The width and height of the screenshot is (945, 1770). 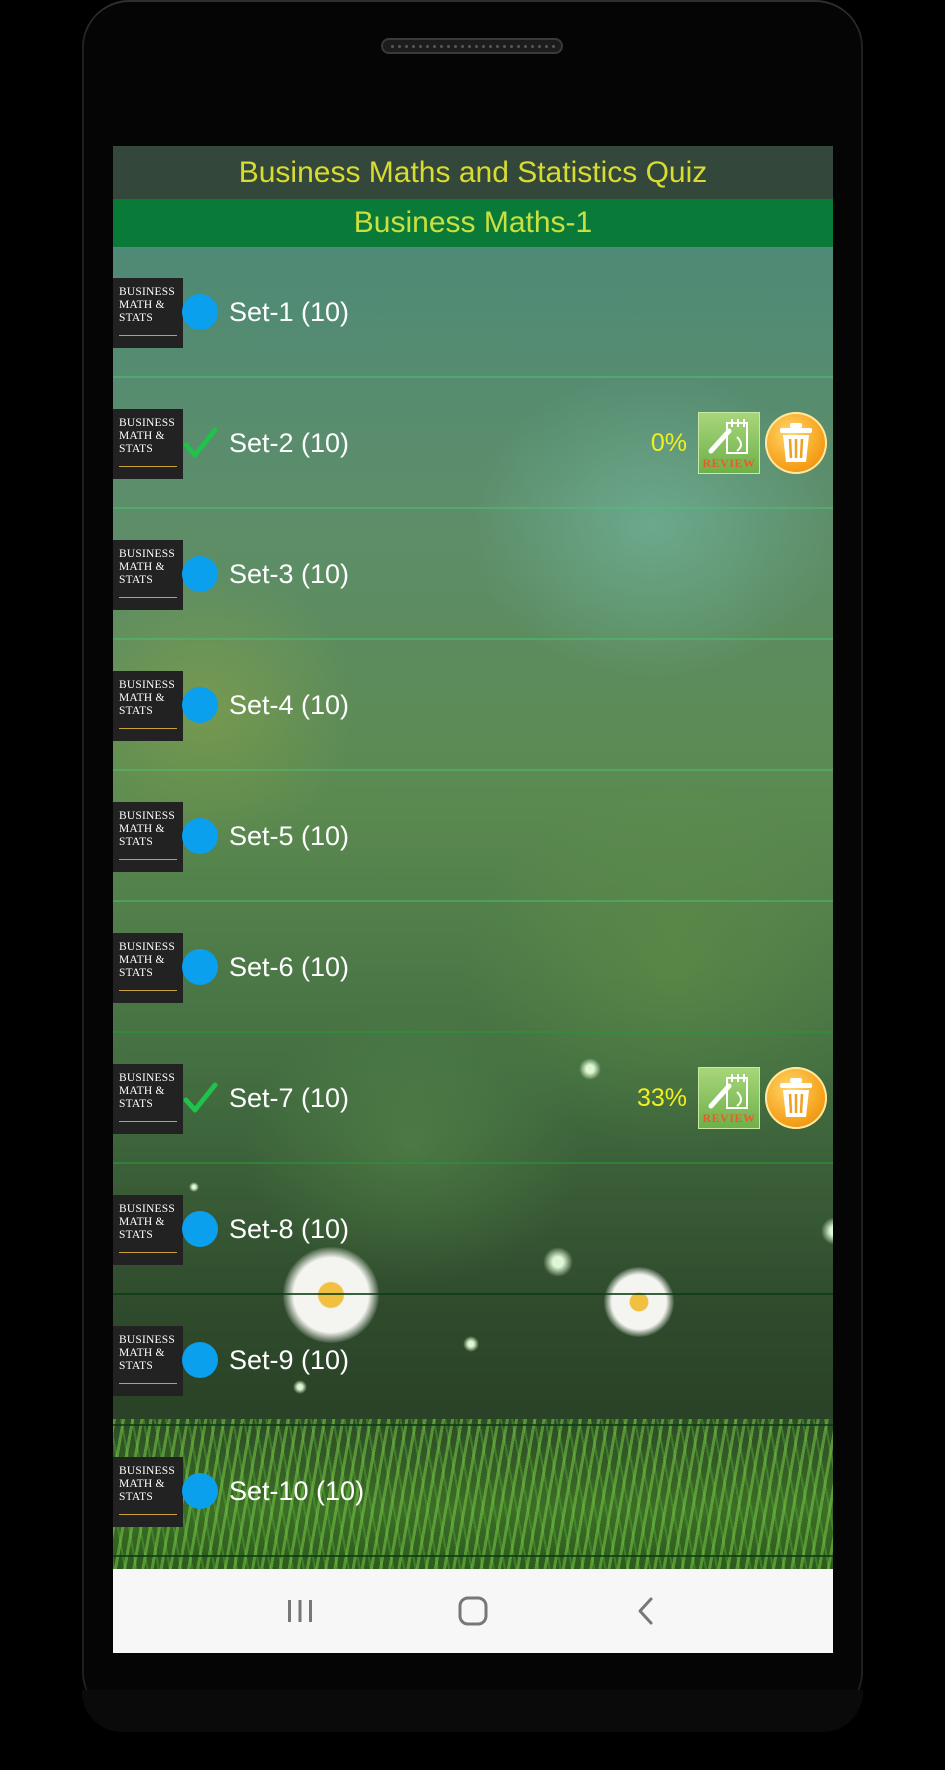 I want to click on phone-bottom-bezel, so click(x=472, y=1711).